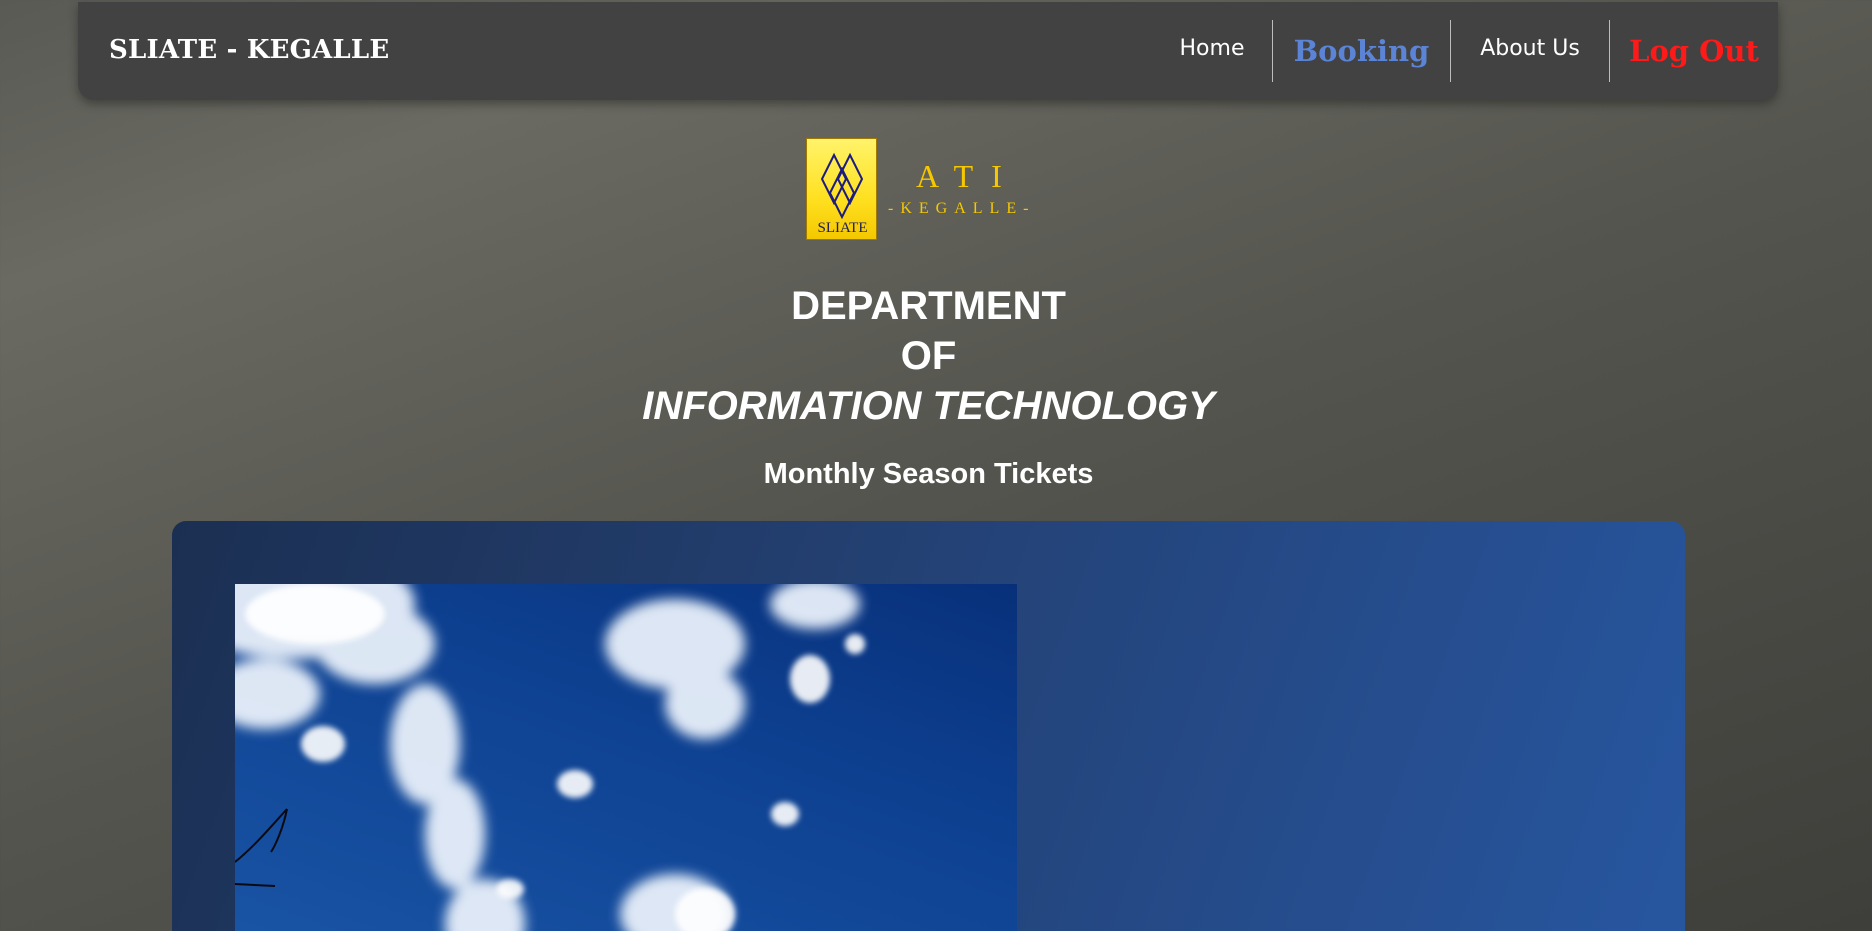 The image size is (1872, 931). Describe the element at coordinates (928, 356) in the screenshot. I see `heading-of: OF` at that location.